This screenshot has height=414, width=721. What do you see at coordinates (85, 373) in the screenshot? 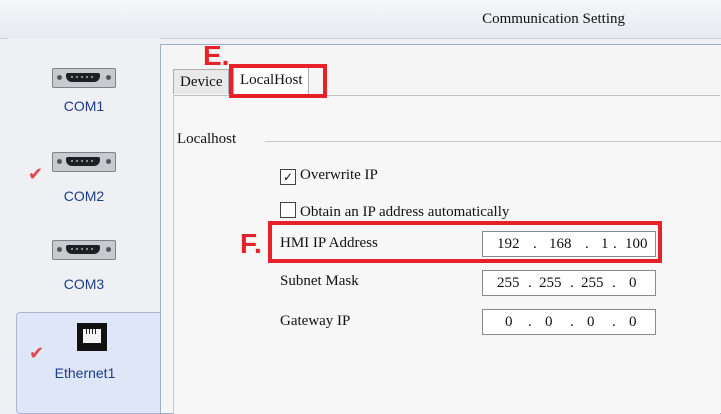
I see `sidebar-item-label: Ethernet1` at bounding box center [85, 373].